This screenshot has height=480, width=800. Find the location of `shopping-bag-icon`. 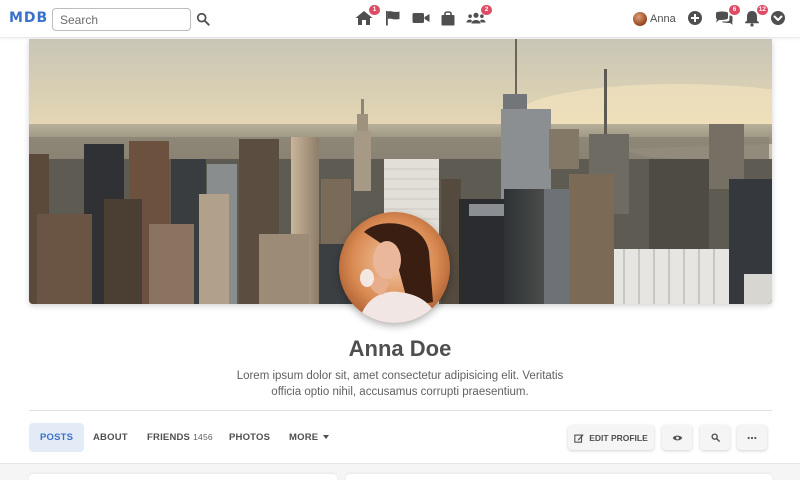

shopping-bag-icon is located at coordinates (448, 18).